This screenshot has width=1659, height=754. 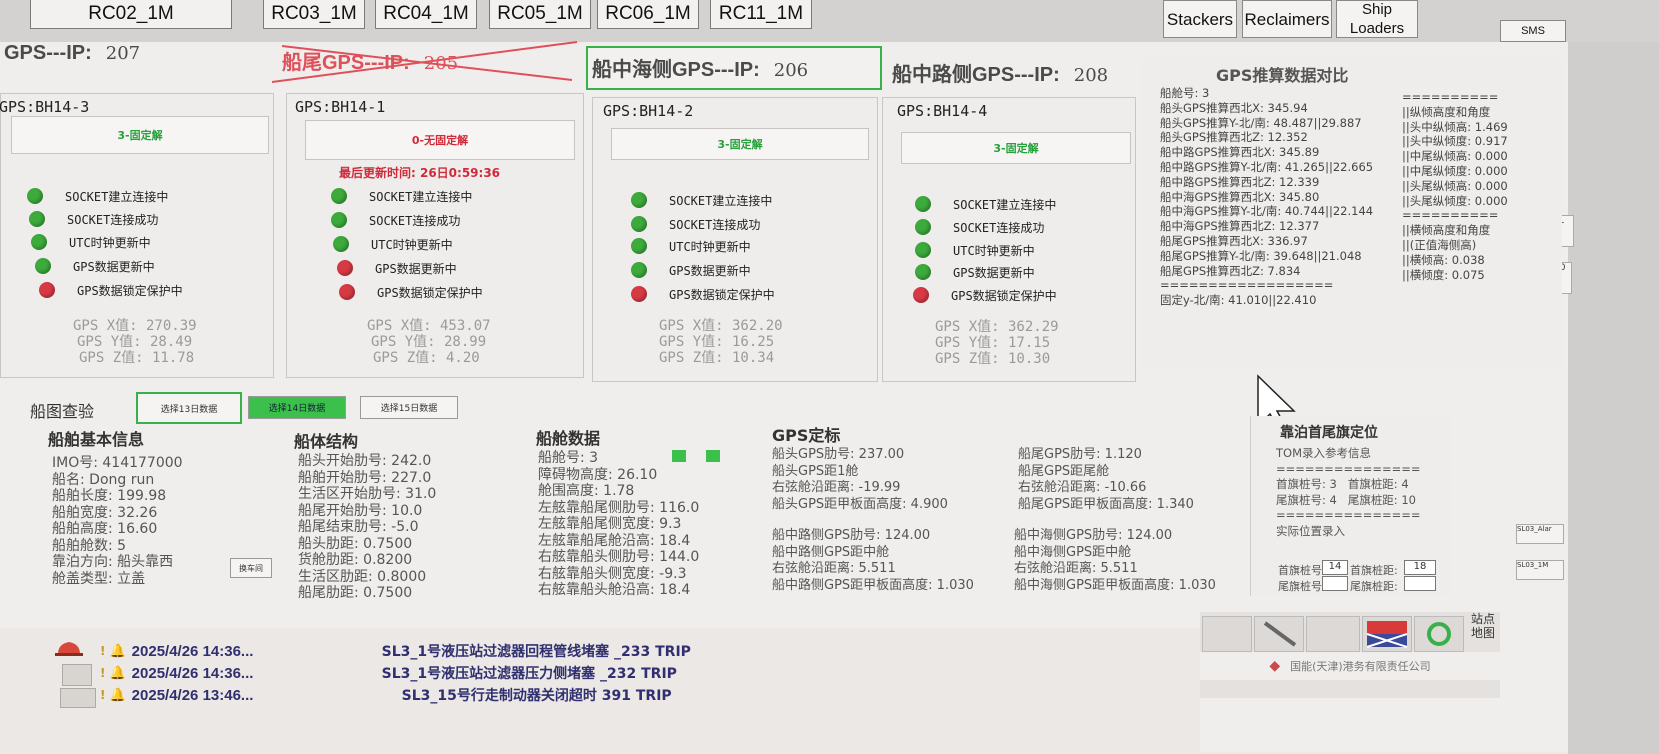 What do you see at coordinates (1093, 535) in the screenshot?
I see `gps-calibration-line: 船中海侧GPS肋号: 124.00` at bounding box center [1093, 535].